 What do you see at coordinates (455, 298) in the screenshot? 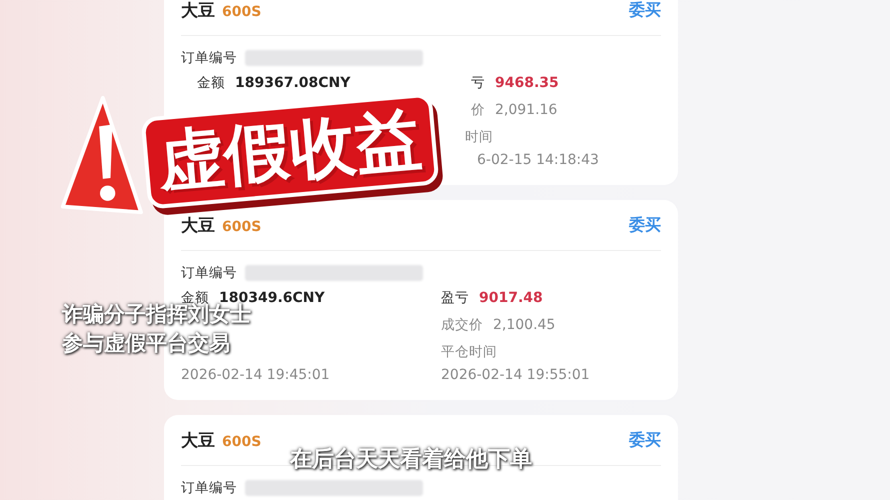
I see `field-label: 盈亏` at bounding box center [455, 298].